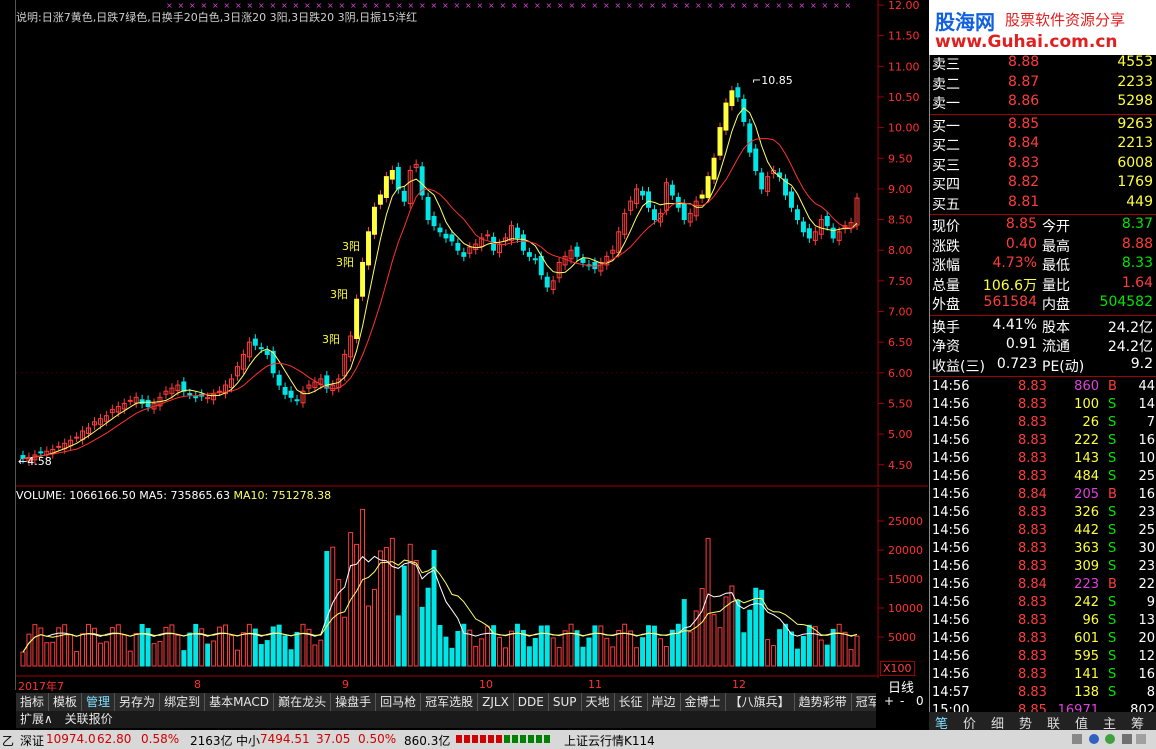  Describe the element at coordinates (1043, 144) in the screenshot. I see `buy-row: 买二 8.84 2213` at that location.